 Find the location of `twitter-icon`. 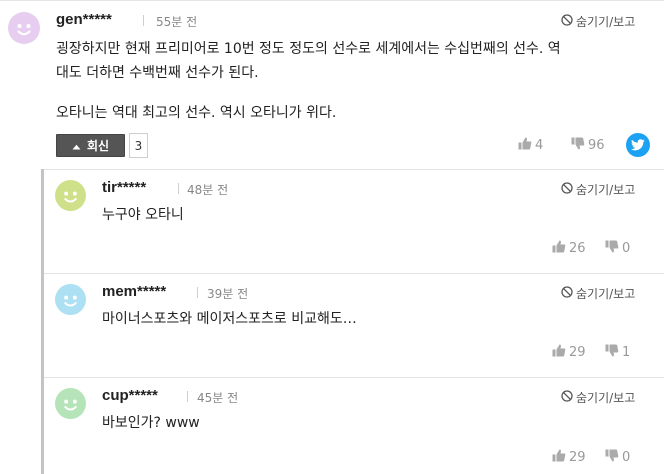

twitter-icon is located at coordinates (638, 145).